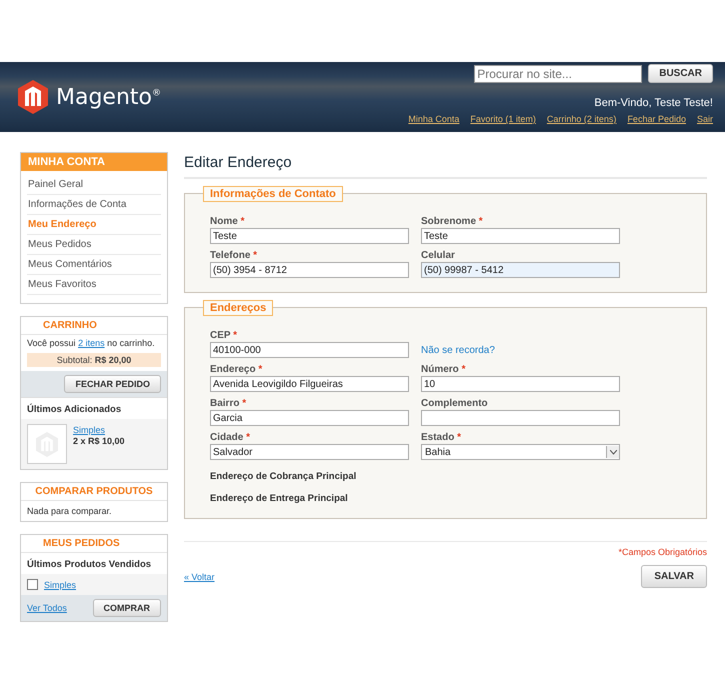 The image size is (725, 680). Describe the element at coordinates (94, 162) in the screenshot. I see `panel-title: MINHA CONTA` at that location.